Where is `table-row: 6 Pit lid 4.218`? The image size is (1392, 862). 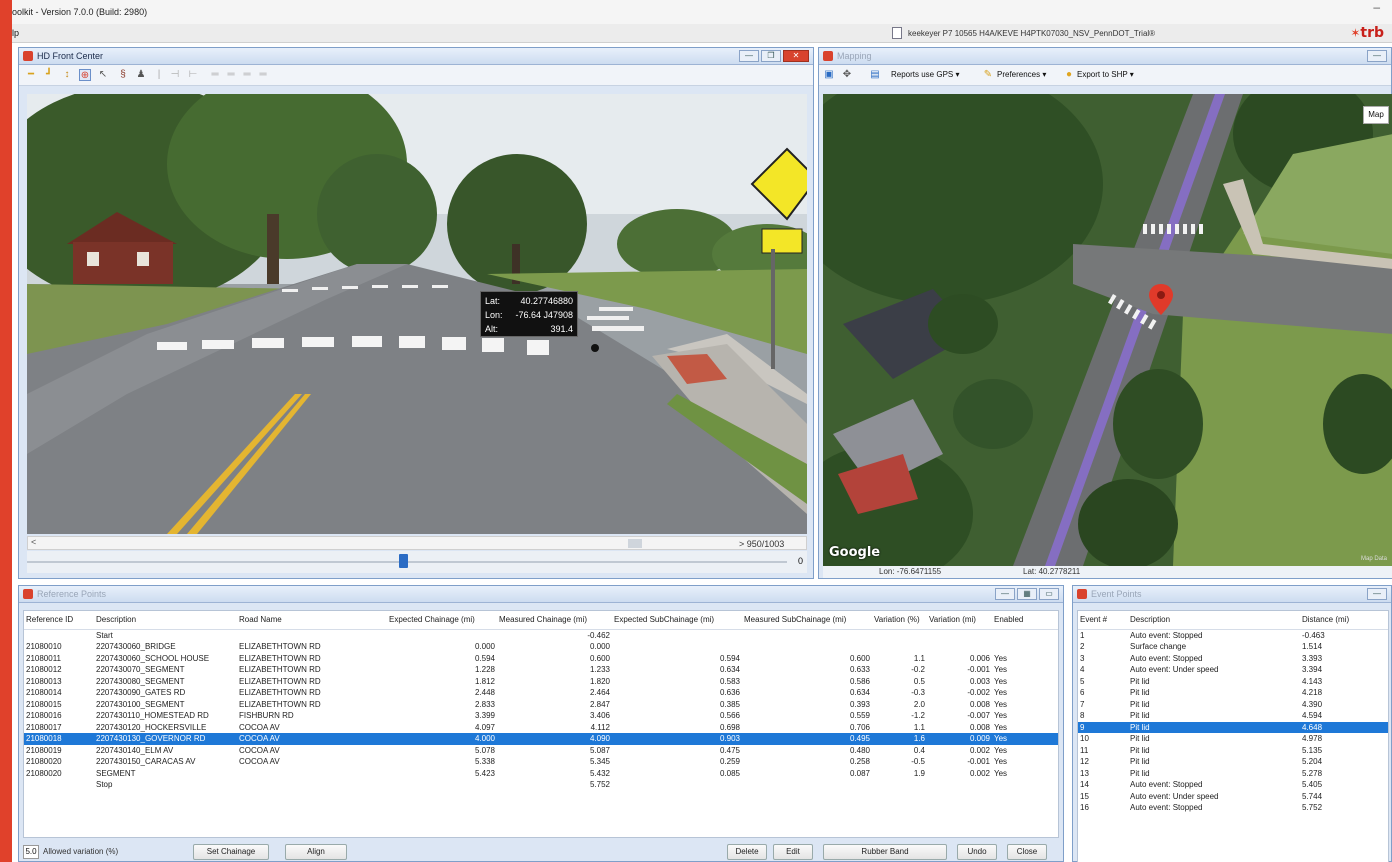 table-row: 6 Pit lid 4.218 is located at coordinates (1233, 693).